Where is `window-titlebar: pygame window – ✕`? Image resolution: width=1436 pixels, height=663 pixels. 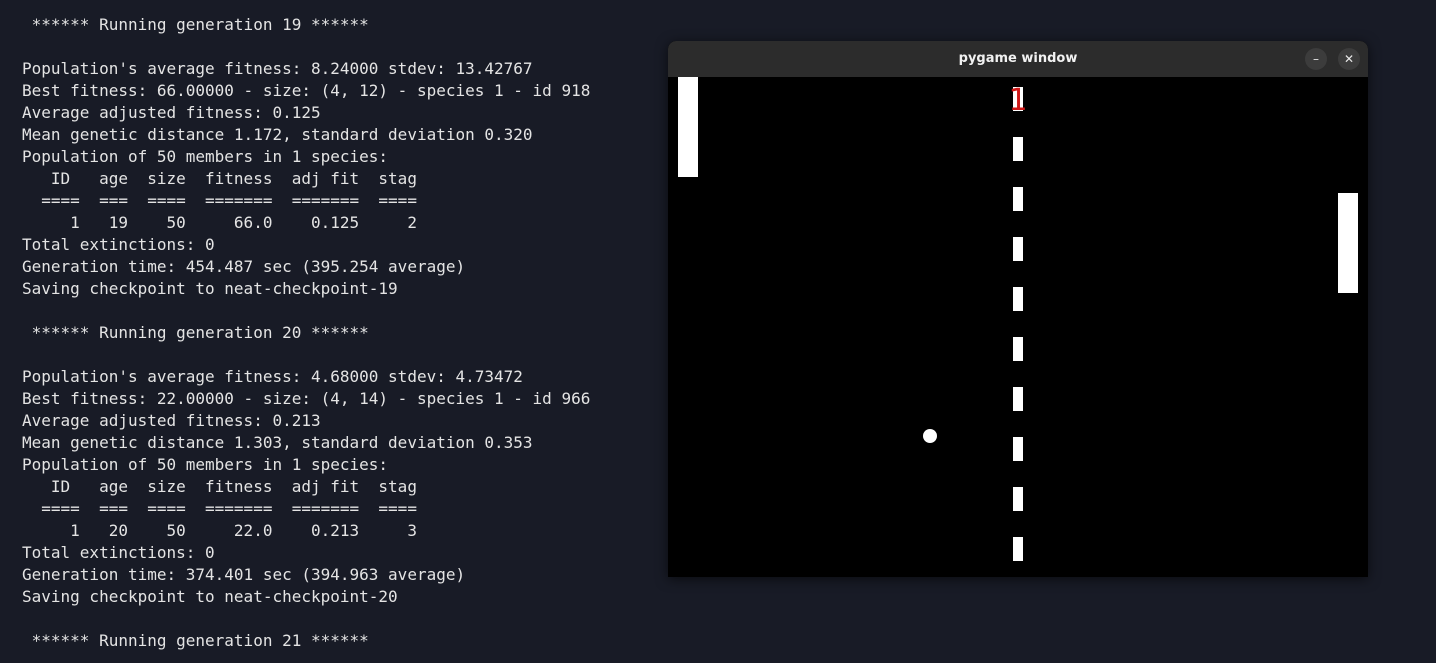
window-titlebar: pygame window – ✕ is located at coordinates (1018, 59).